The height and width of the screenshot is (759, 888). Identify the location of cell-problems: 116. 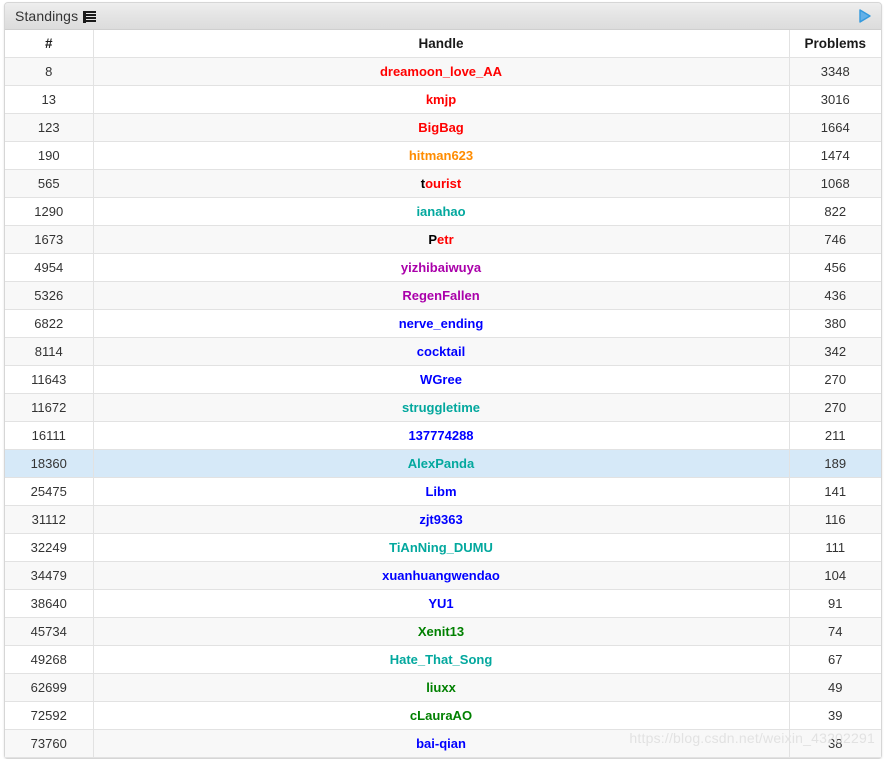
(834, 519).